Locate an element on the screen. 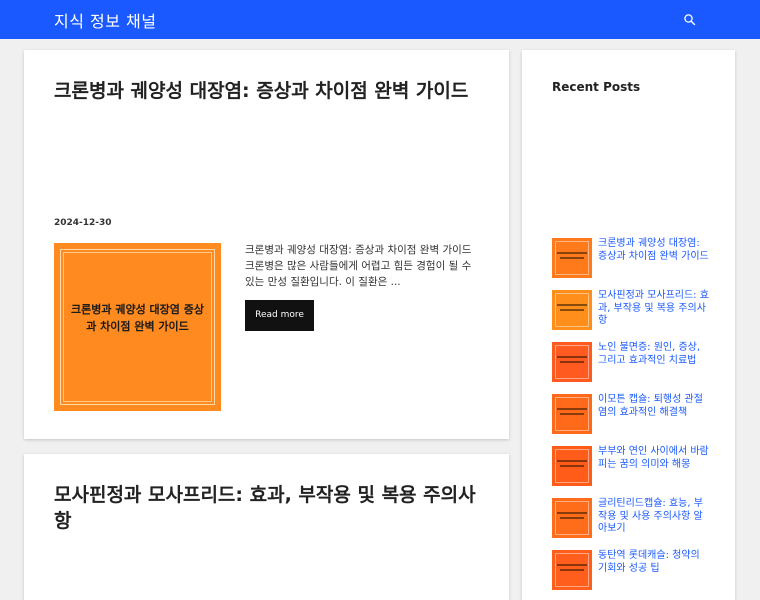  thumbnail-text: 크론병과 궤양성 대장염 증상과 차이점 완벽 가이드 is located at coordinates (137, 318).